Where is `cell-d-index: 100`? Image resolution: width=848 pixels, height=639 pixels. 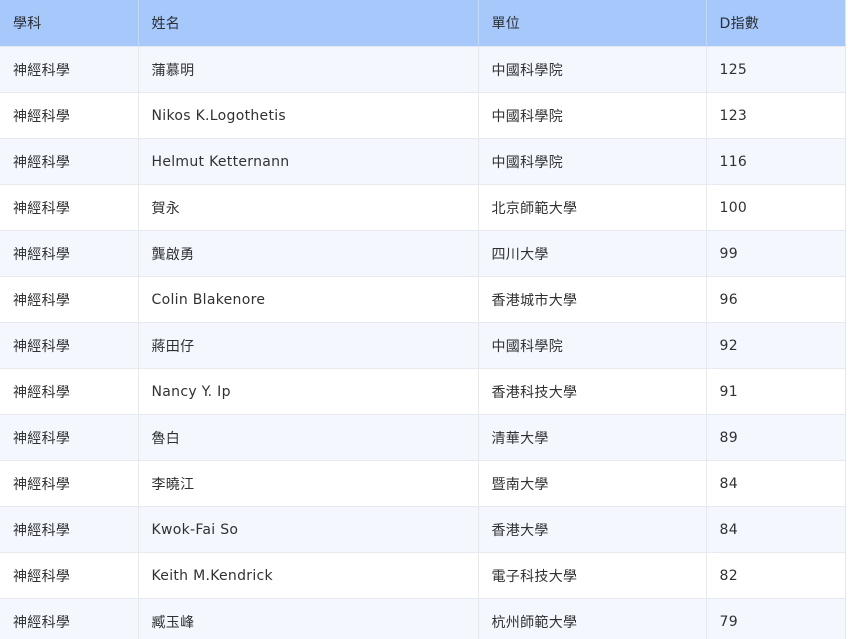
cell-d-index: 100 is located at coordinates (775, 207).